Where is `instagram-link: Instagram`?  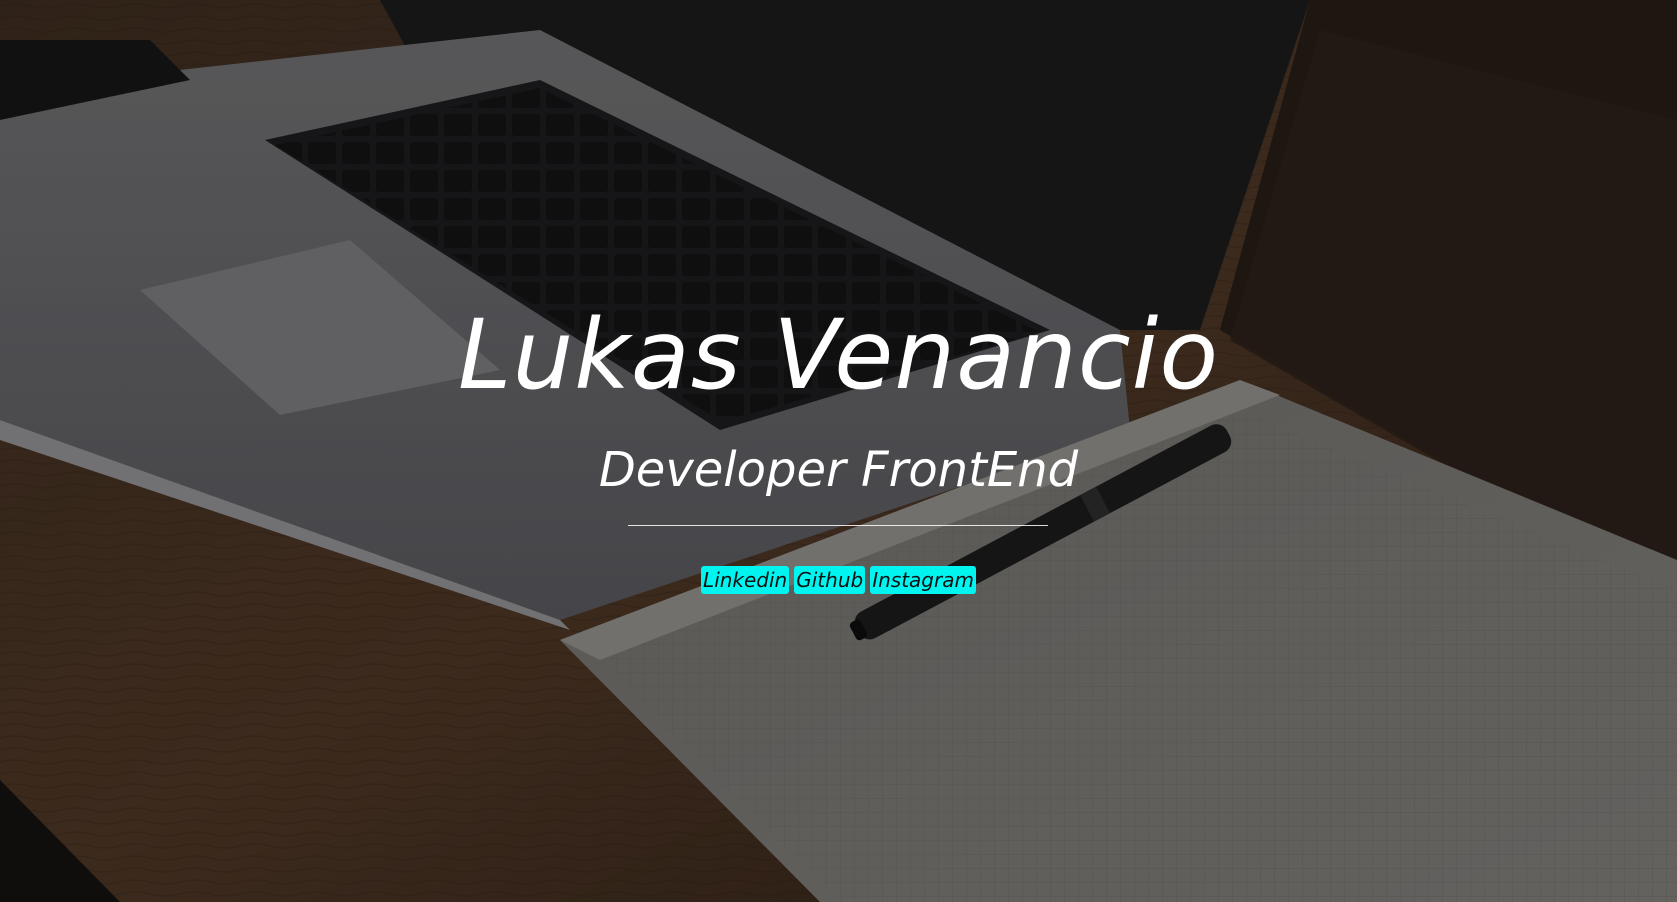
instagram-link: Instagram is located at coordinates (923, 580).